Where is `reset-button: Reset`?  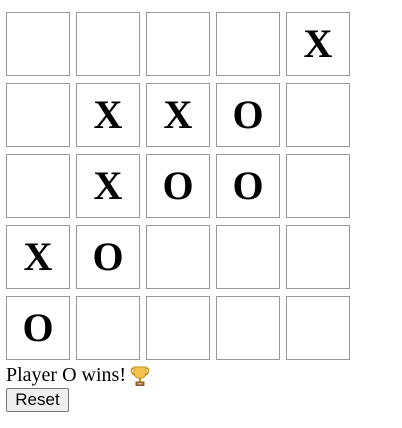
reset-button: Reset is located at coordinates (37, 400).